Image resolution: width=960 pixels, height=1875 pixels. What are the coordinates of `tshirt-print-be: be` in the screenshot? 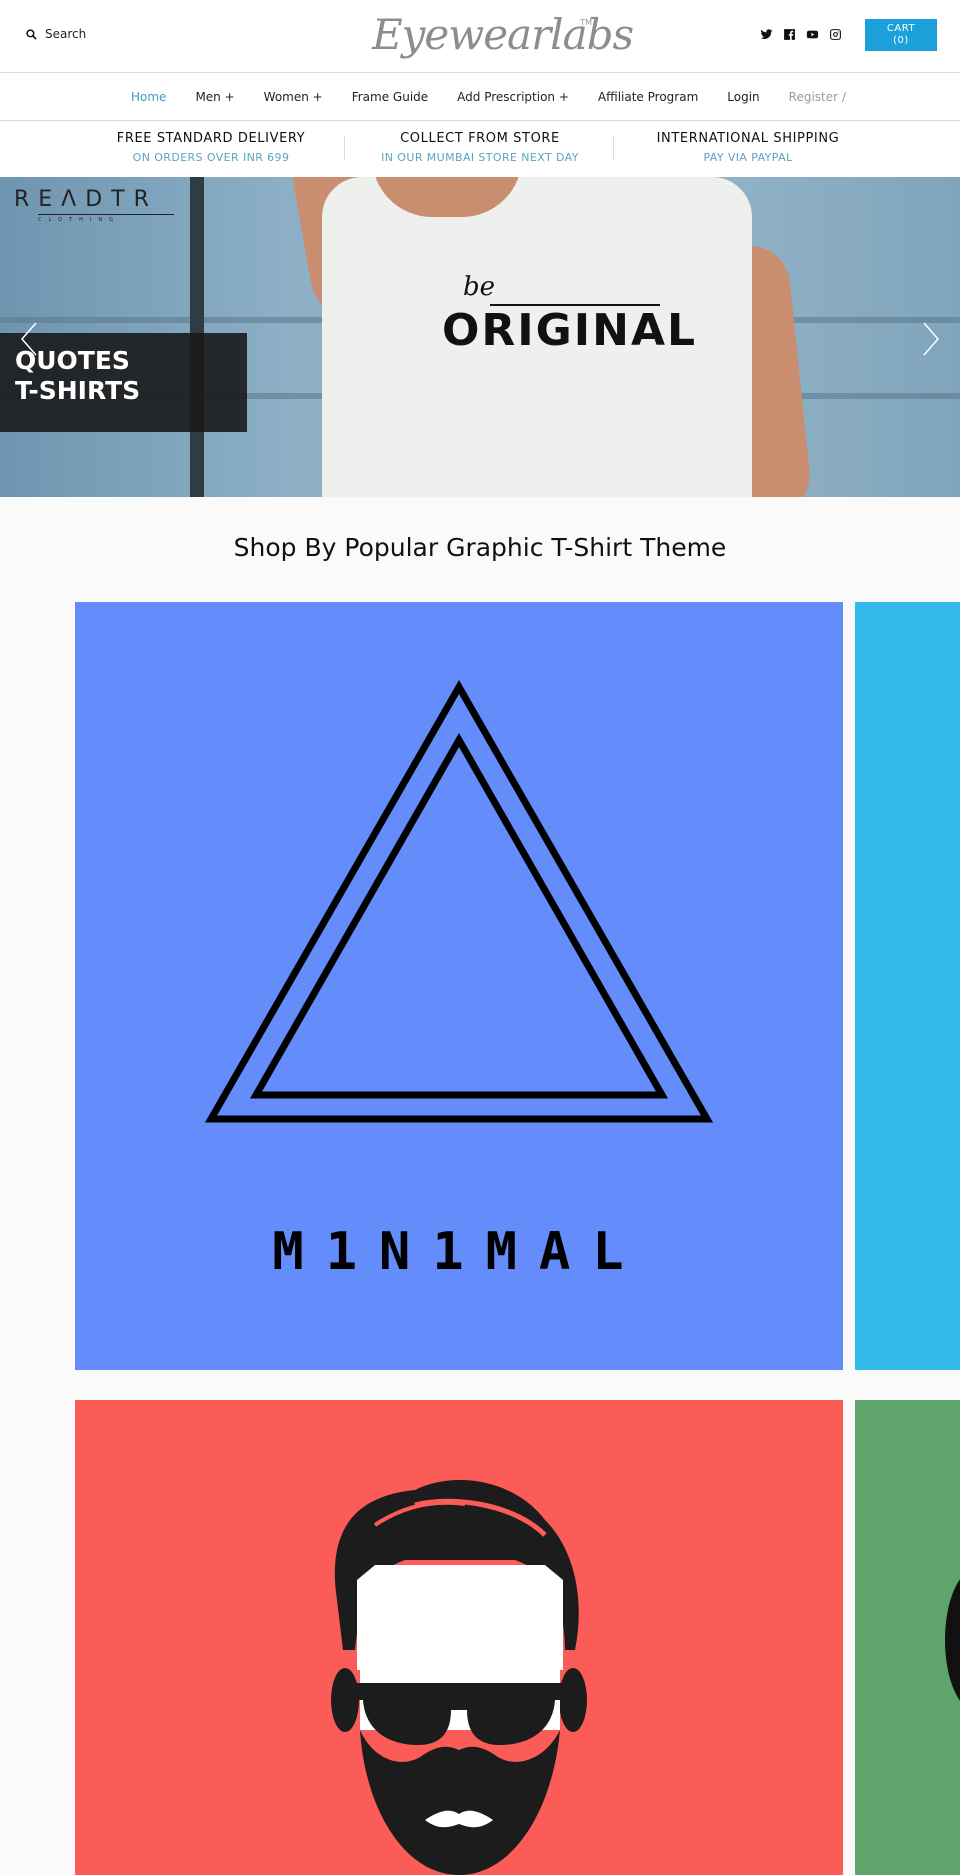 It's located at (479, 287).